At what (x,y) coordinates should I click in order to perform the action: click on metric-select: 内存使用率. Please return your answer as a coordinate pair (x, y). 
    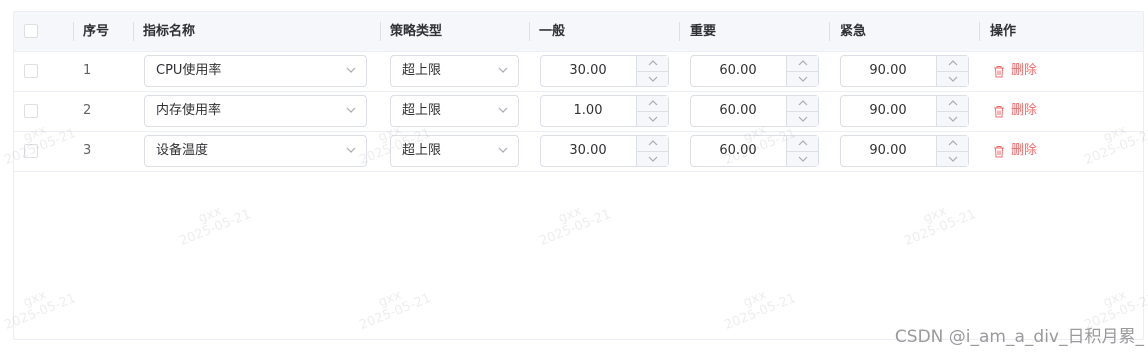
    Looking at the image, I should click on (255, 111).